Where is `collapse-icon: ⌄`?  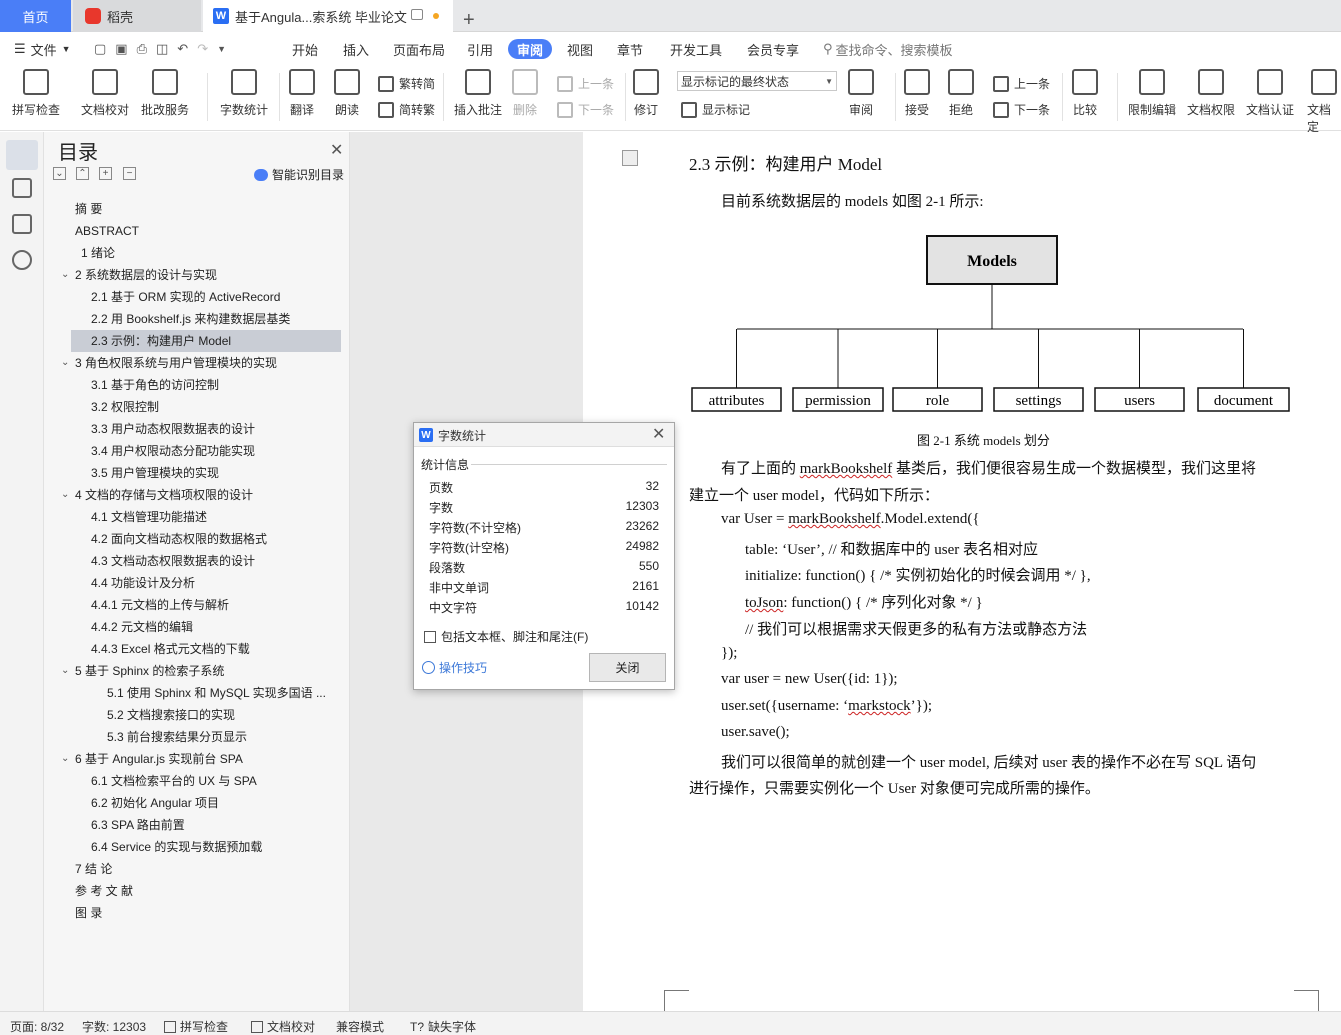 collapse-icon: ⌄ is located at coordinates (59, 173).